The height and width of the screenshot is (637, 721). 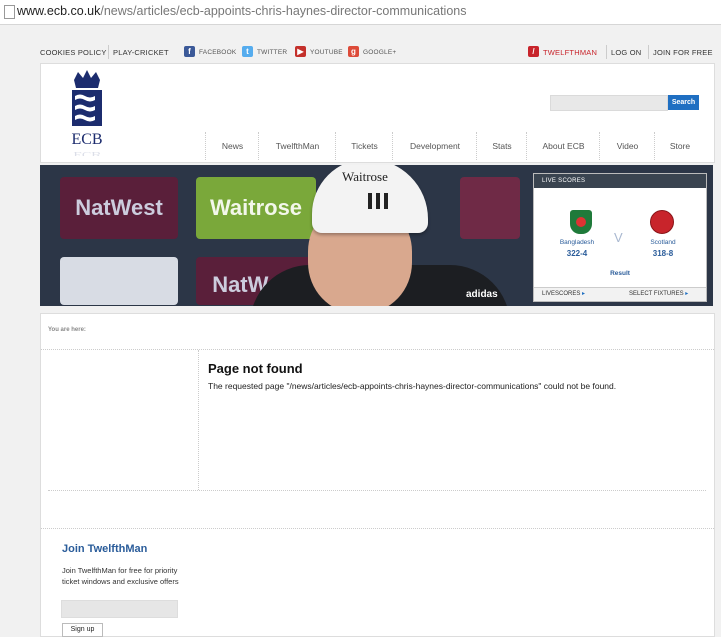 I want to click on live-scores-footer: LIVESCORES ▸ SELECT FIXTURES ▸, so click(x=620, y=294).